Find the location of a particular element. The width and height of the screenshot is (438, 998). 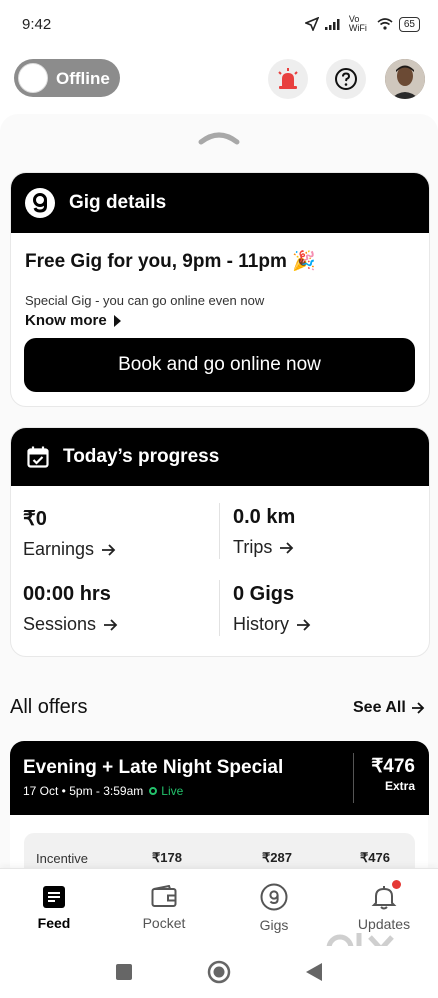

book-and-go-online-button: Book and go online now is located at coordinates (219, 365).